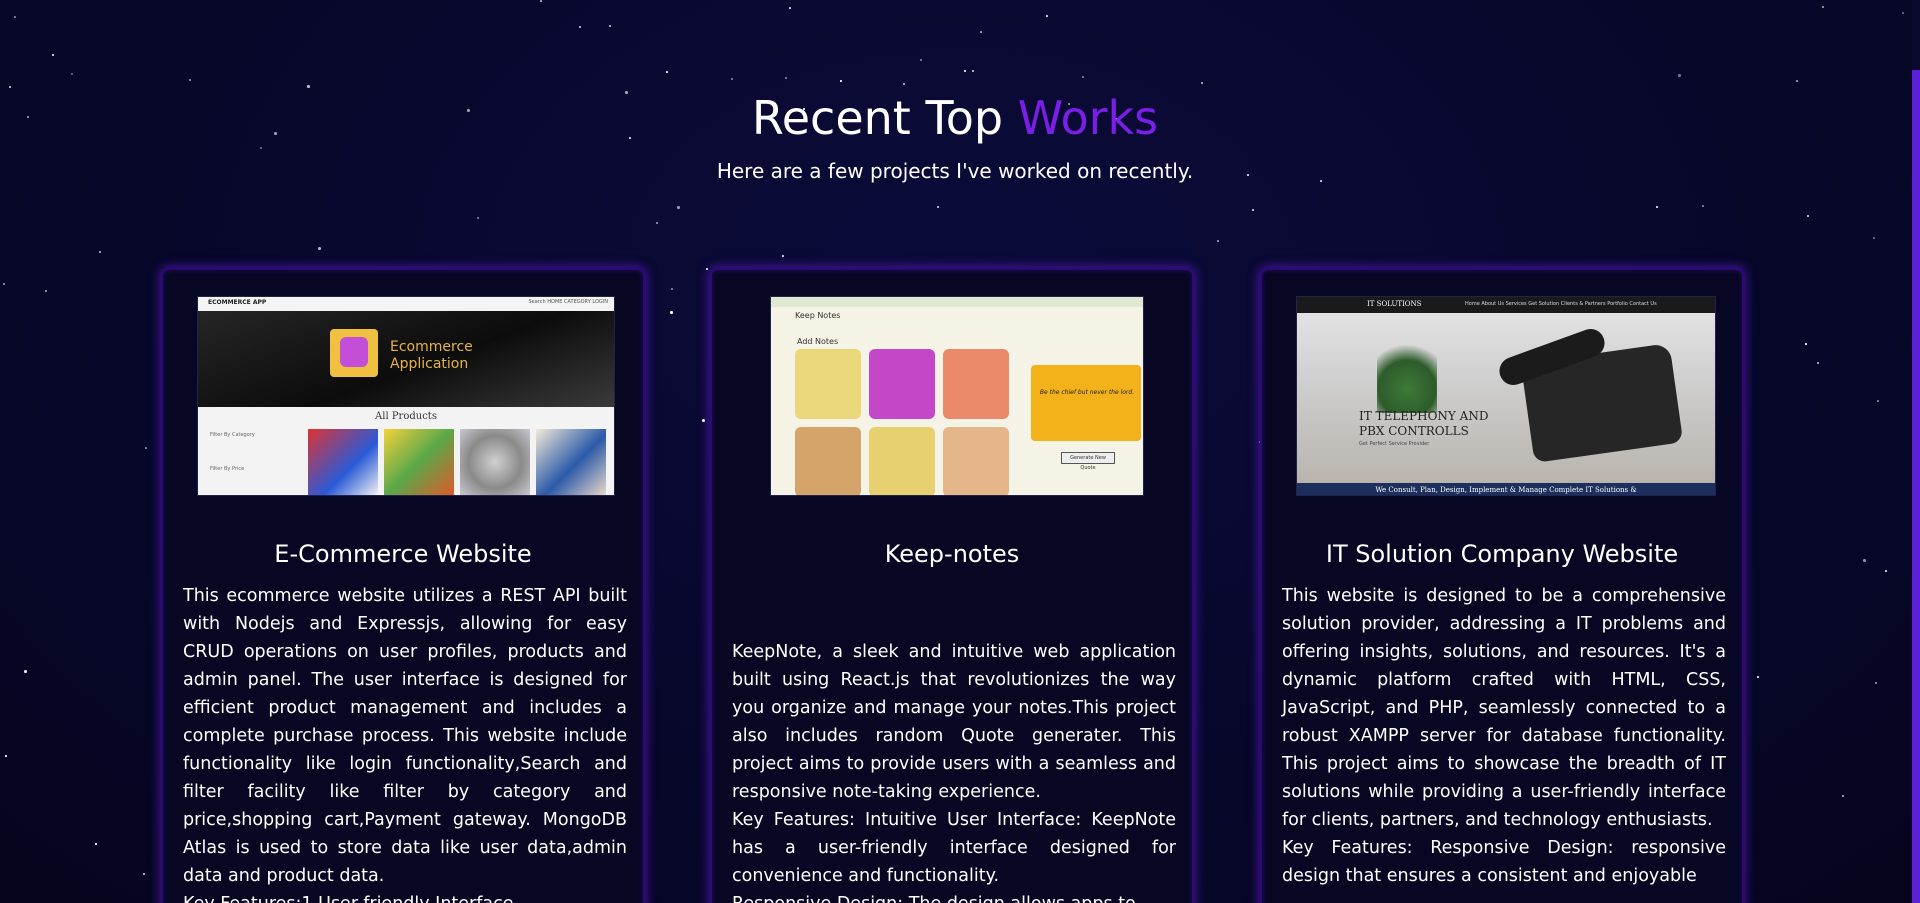 The width and height of the screenshot is (1920, 903). What do you see at coordinates (955, 118) in the screenshot?
I see `section-heading: Recent Top Works` at bounding box center [955, 118].